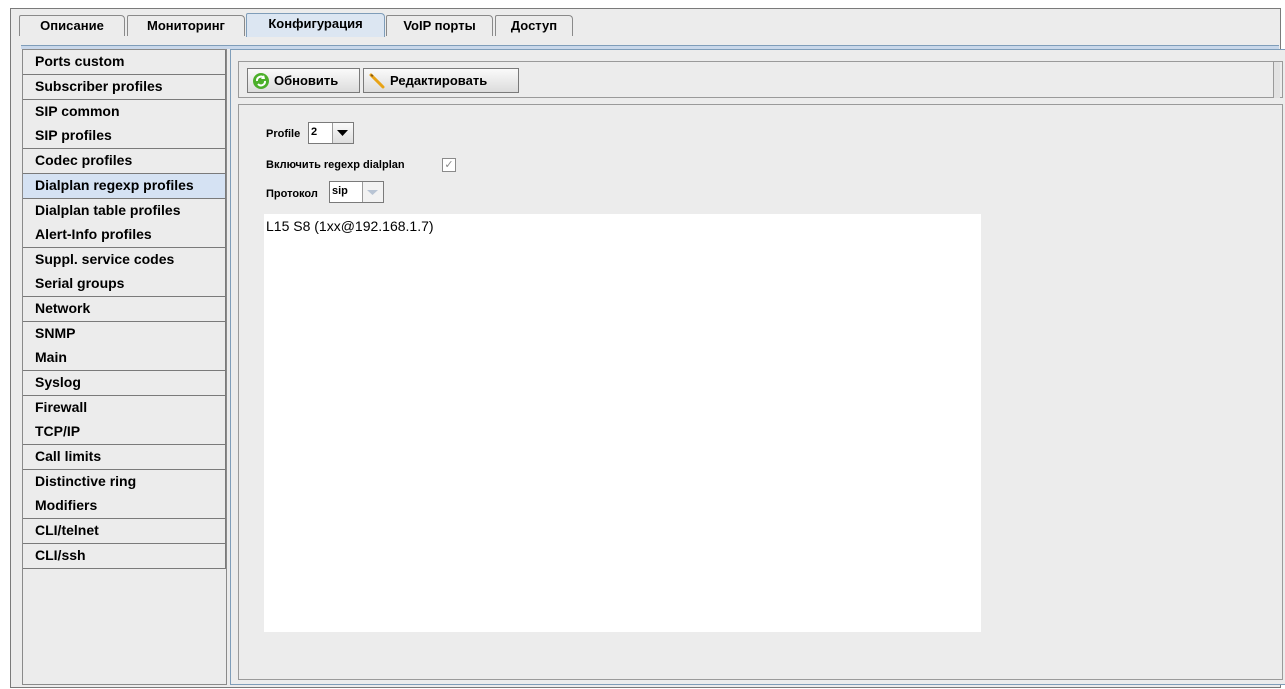  What do you see at coordinates (124, 334) in the screenshot?
I see `sidebar-item-snmp: SNMP` at bounding box center [124, 334].